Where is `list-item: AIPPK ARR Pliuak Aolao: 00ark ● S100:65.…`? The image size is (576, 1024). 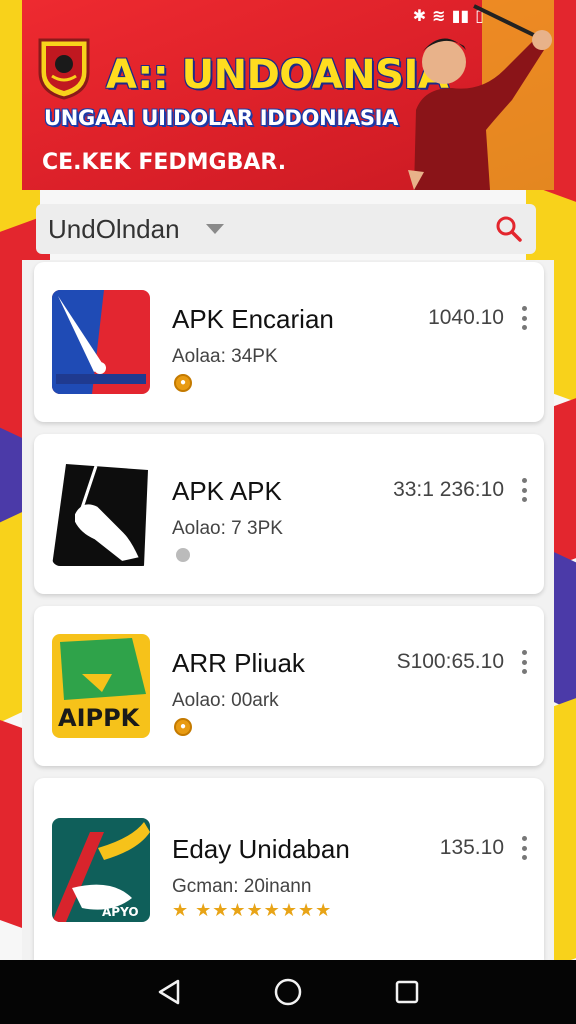
list-item: AIPPK ARR Pliuak Aolao: 00ark ● S100:65.… is located at coordinates (289, 686).